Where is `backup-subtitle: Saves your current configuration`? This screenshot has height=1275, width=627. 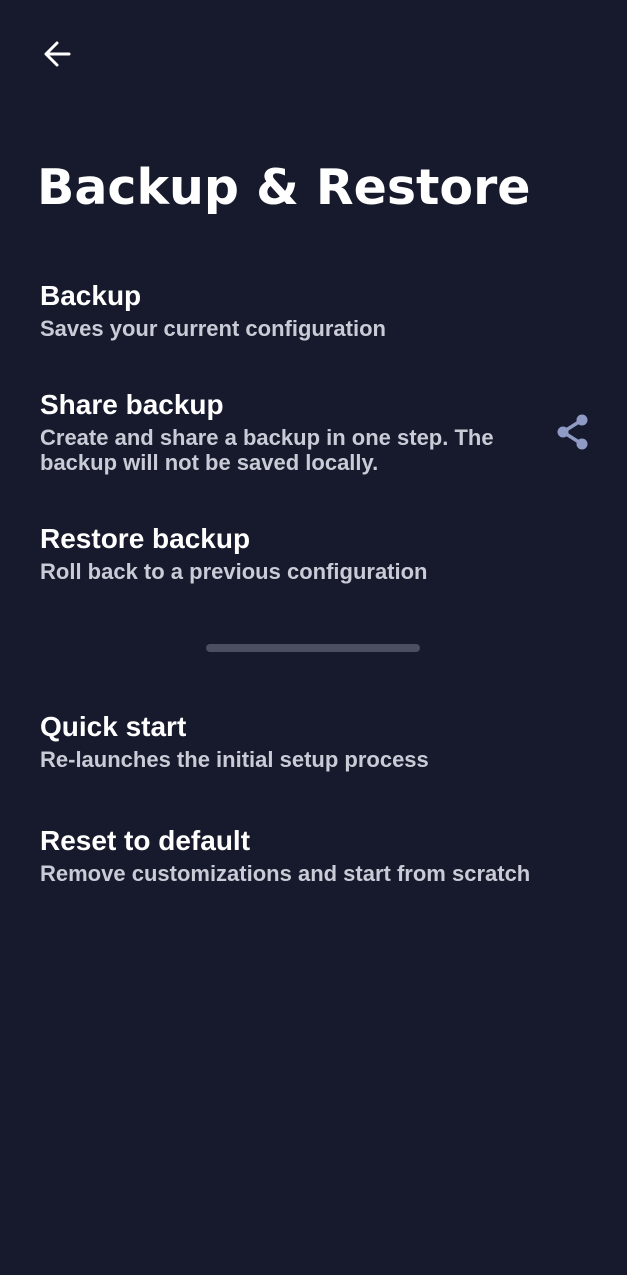
backup-subtitle: Saves your current configuration is located at coordinates (213, 328).